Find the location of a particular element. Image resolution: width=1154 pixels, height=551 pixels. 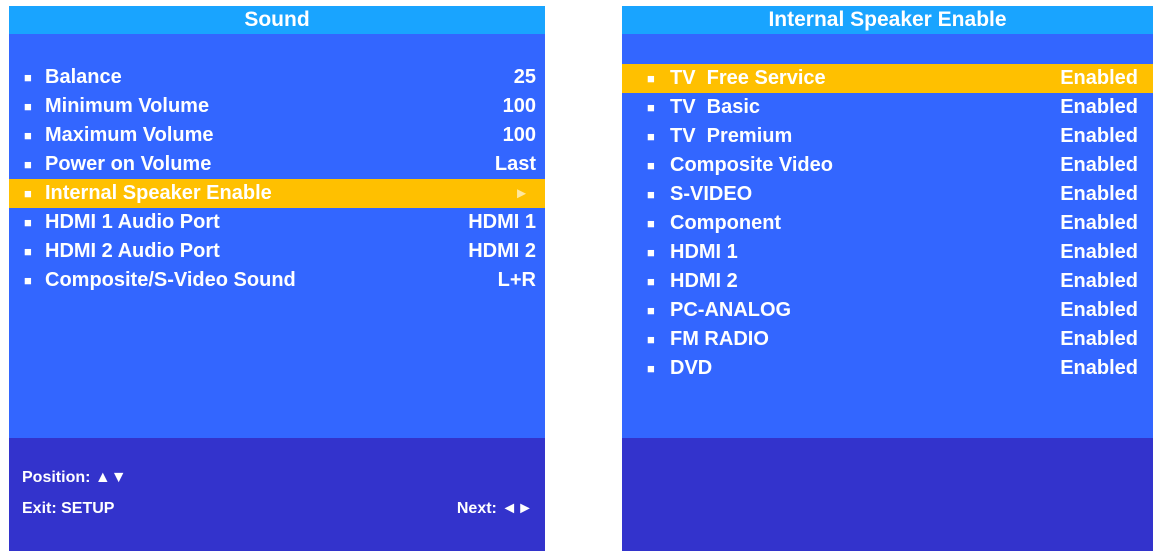

menu-item-label: Minimum Volume is located at coordinates (127, 106).